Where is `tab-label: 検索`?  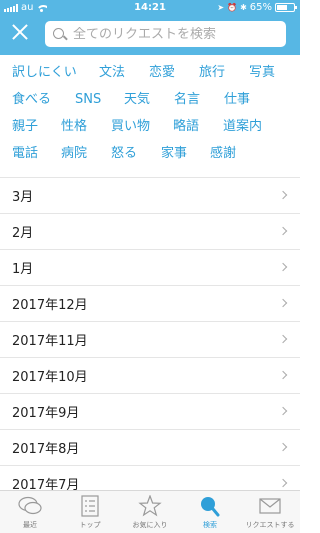 tab-label: 検索 is located at coordinates (210, 525).